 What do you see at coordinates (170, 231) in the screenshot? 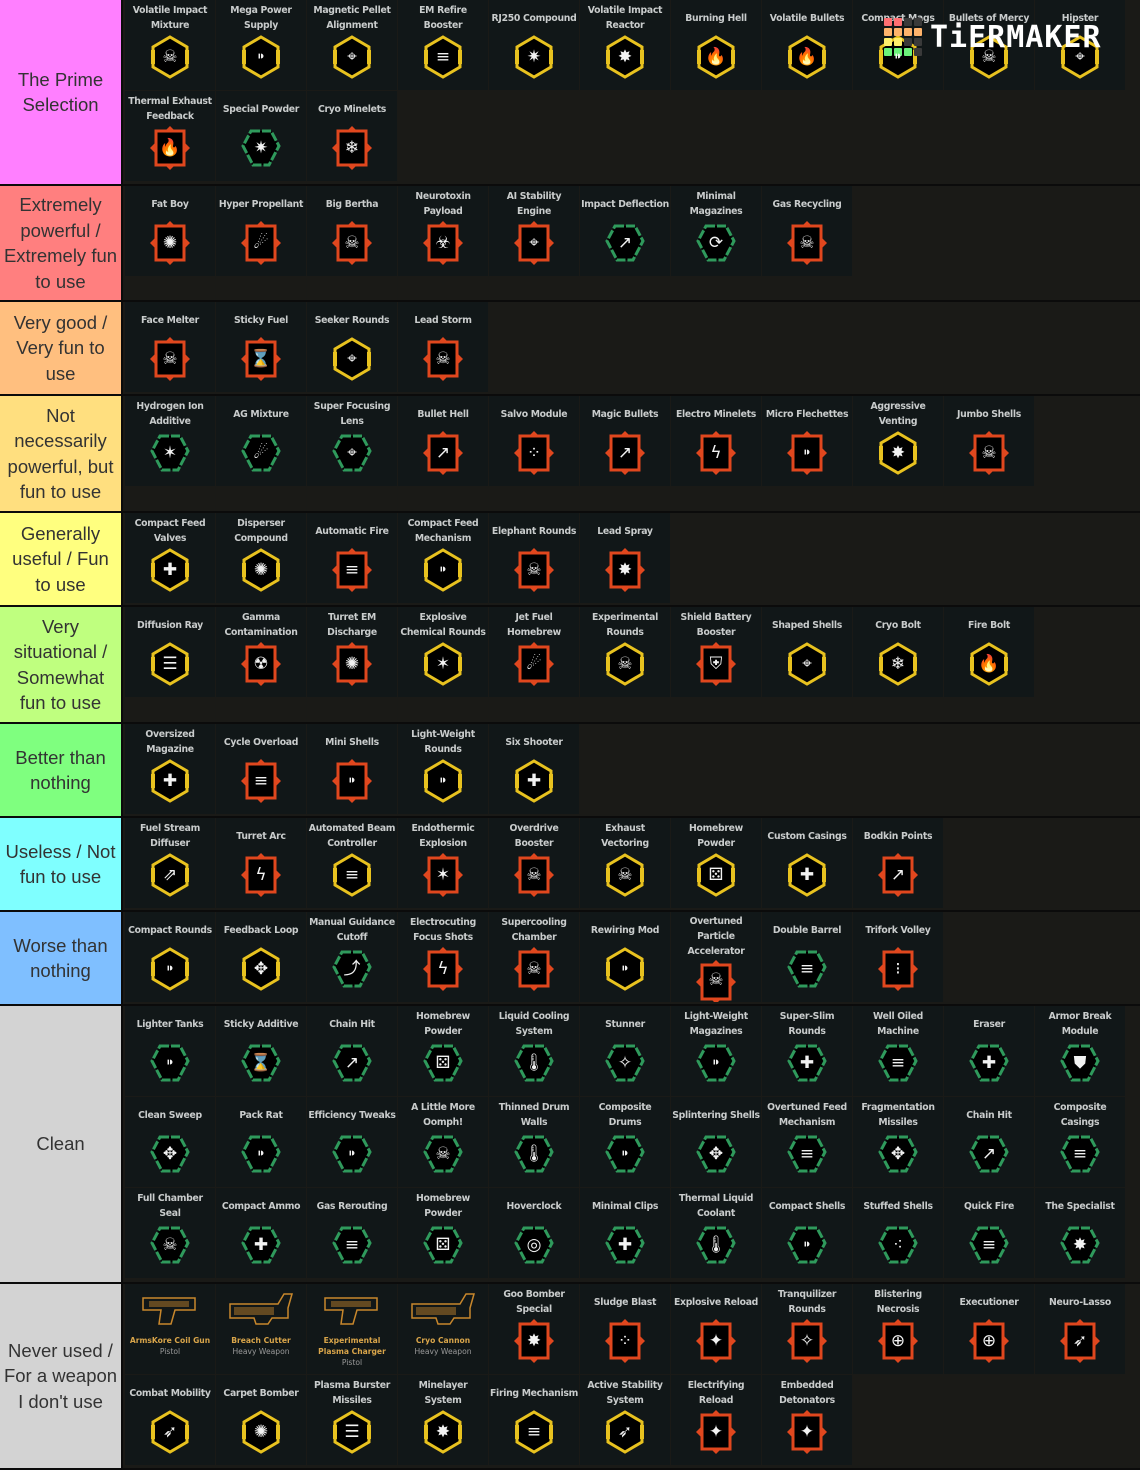
I see `tier-item-fat-boy: Fat Boy ✺` at bounding box center [170, 231].